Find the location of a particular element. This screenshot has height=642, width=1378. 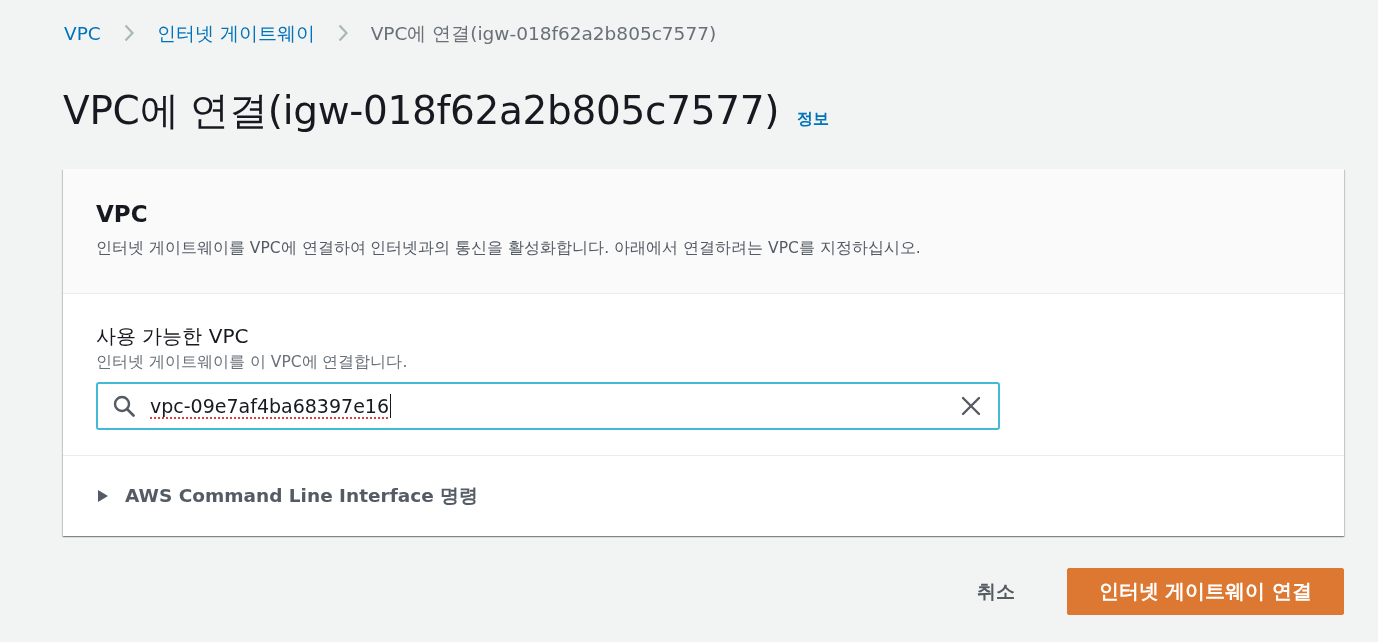

field-hint: 인터넷 게이트웨이를 이 VPC에 연결합니다. is located at coordinates (252, 361).